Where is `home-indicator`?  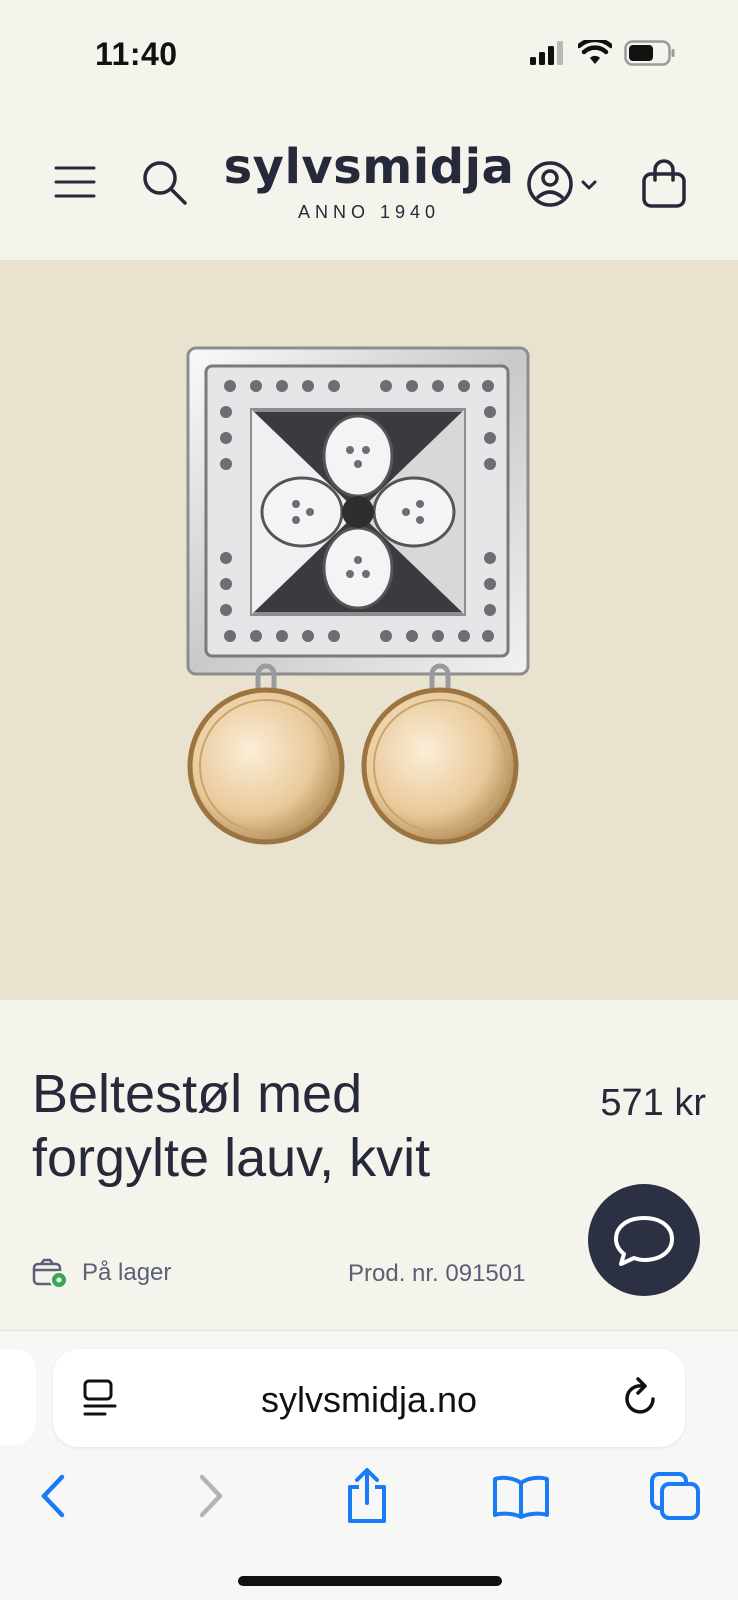 home-indicator is located at coordinates (370, 1581).